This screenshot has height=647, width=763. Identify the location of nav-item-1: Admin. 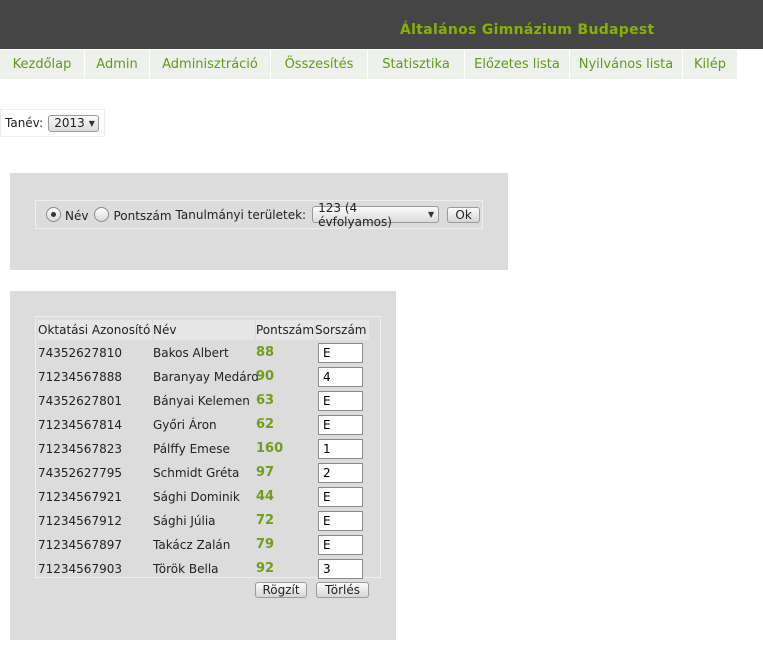
(117, 64).